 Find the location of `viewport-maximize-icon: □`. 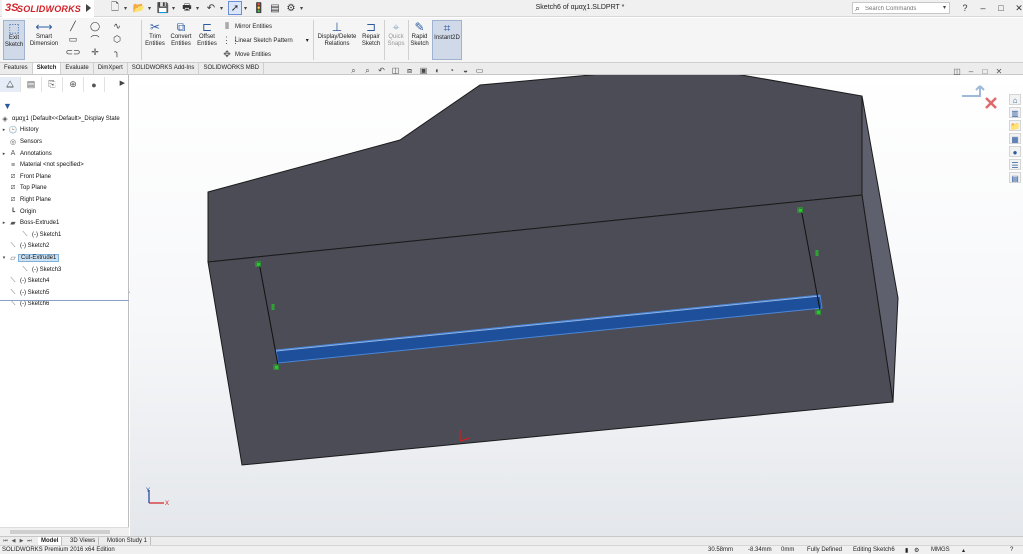

viewport-maximize-icon: □ is located at coordinates (985, 71).